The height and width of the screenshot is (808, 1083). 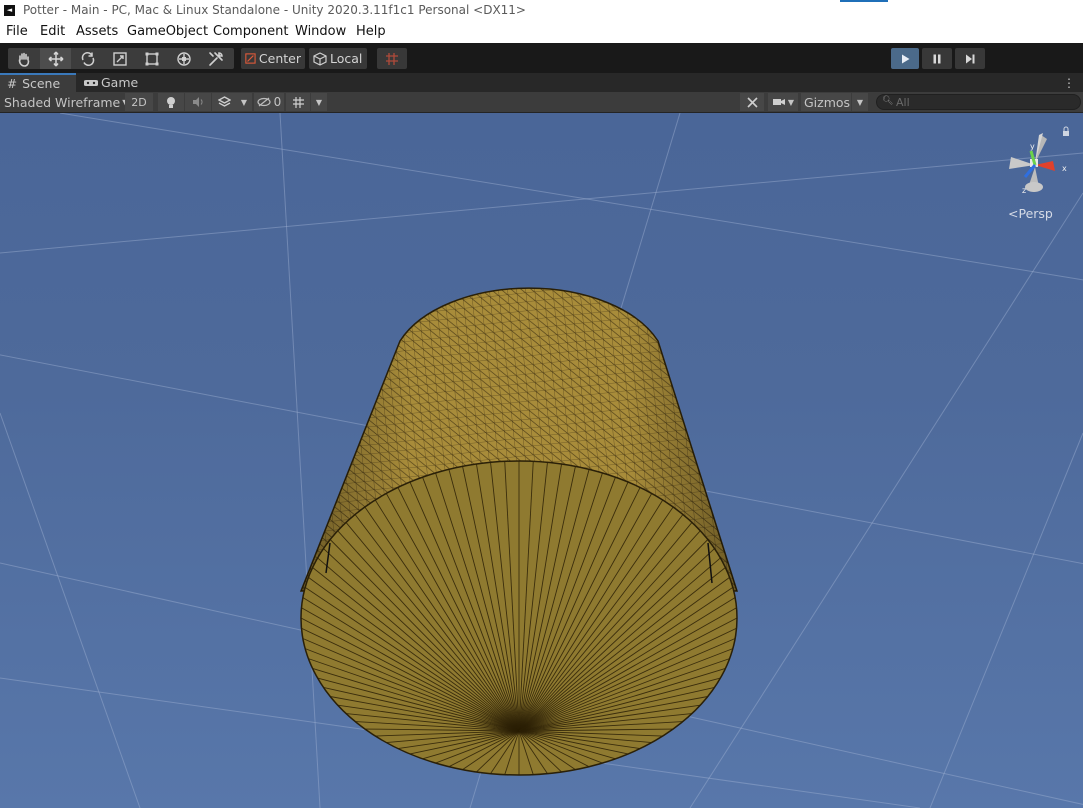 What do you see at coordinates (541, 58) in the screenshot?
I see `main-toolbar: Center Local` at bounding box center [541, 58].